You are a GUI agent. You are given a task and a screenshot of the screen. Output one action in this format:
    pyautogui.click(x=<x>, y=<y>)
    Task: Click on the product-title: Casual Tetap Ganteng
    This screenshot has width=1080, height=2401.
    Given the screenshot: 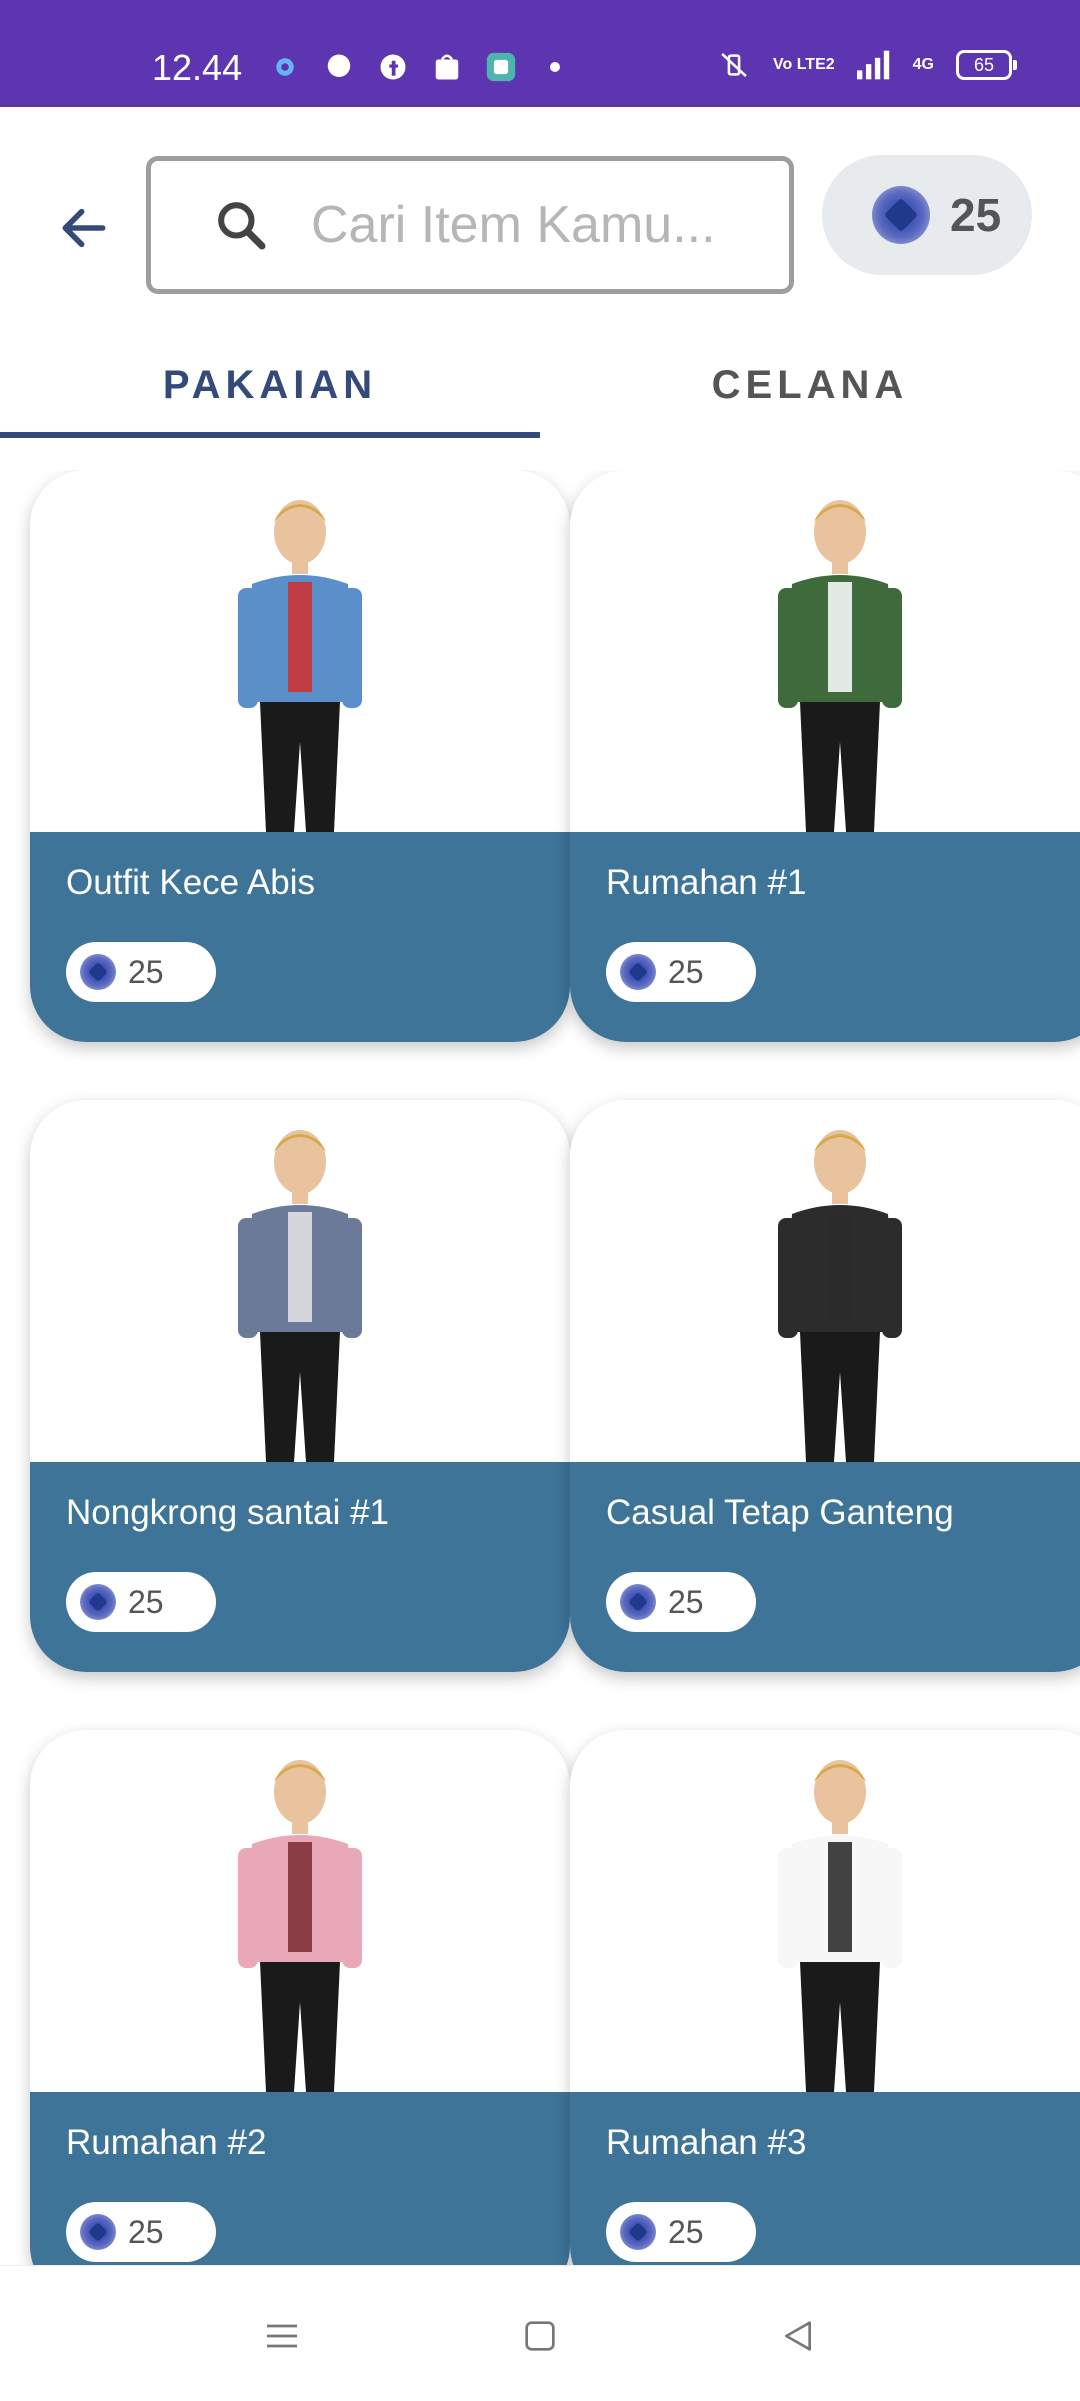 What is the action you would take?
    pyautogui.click(x=780, y=1512)
    